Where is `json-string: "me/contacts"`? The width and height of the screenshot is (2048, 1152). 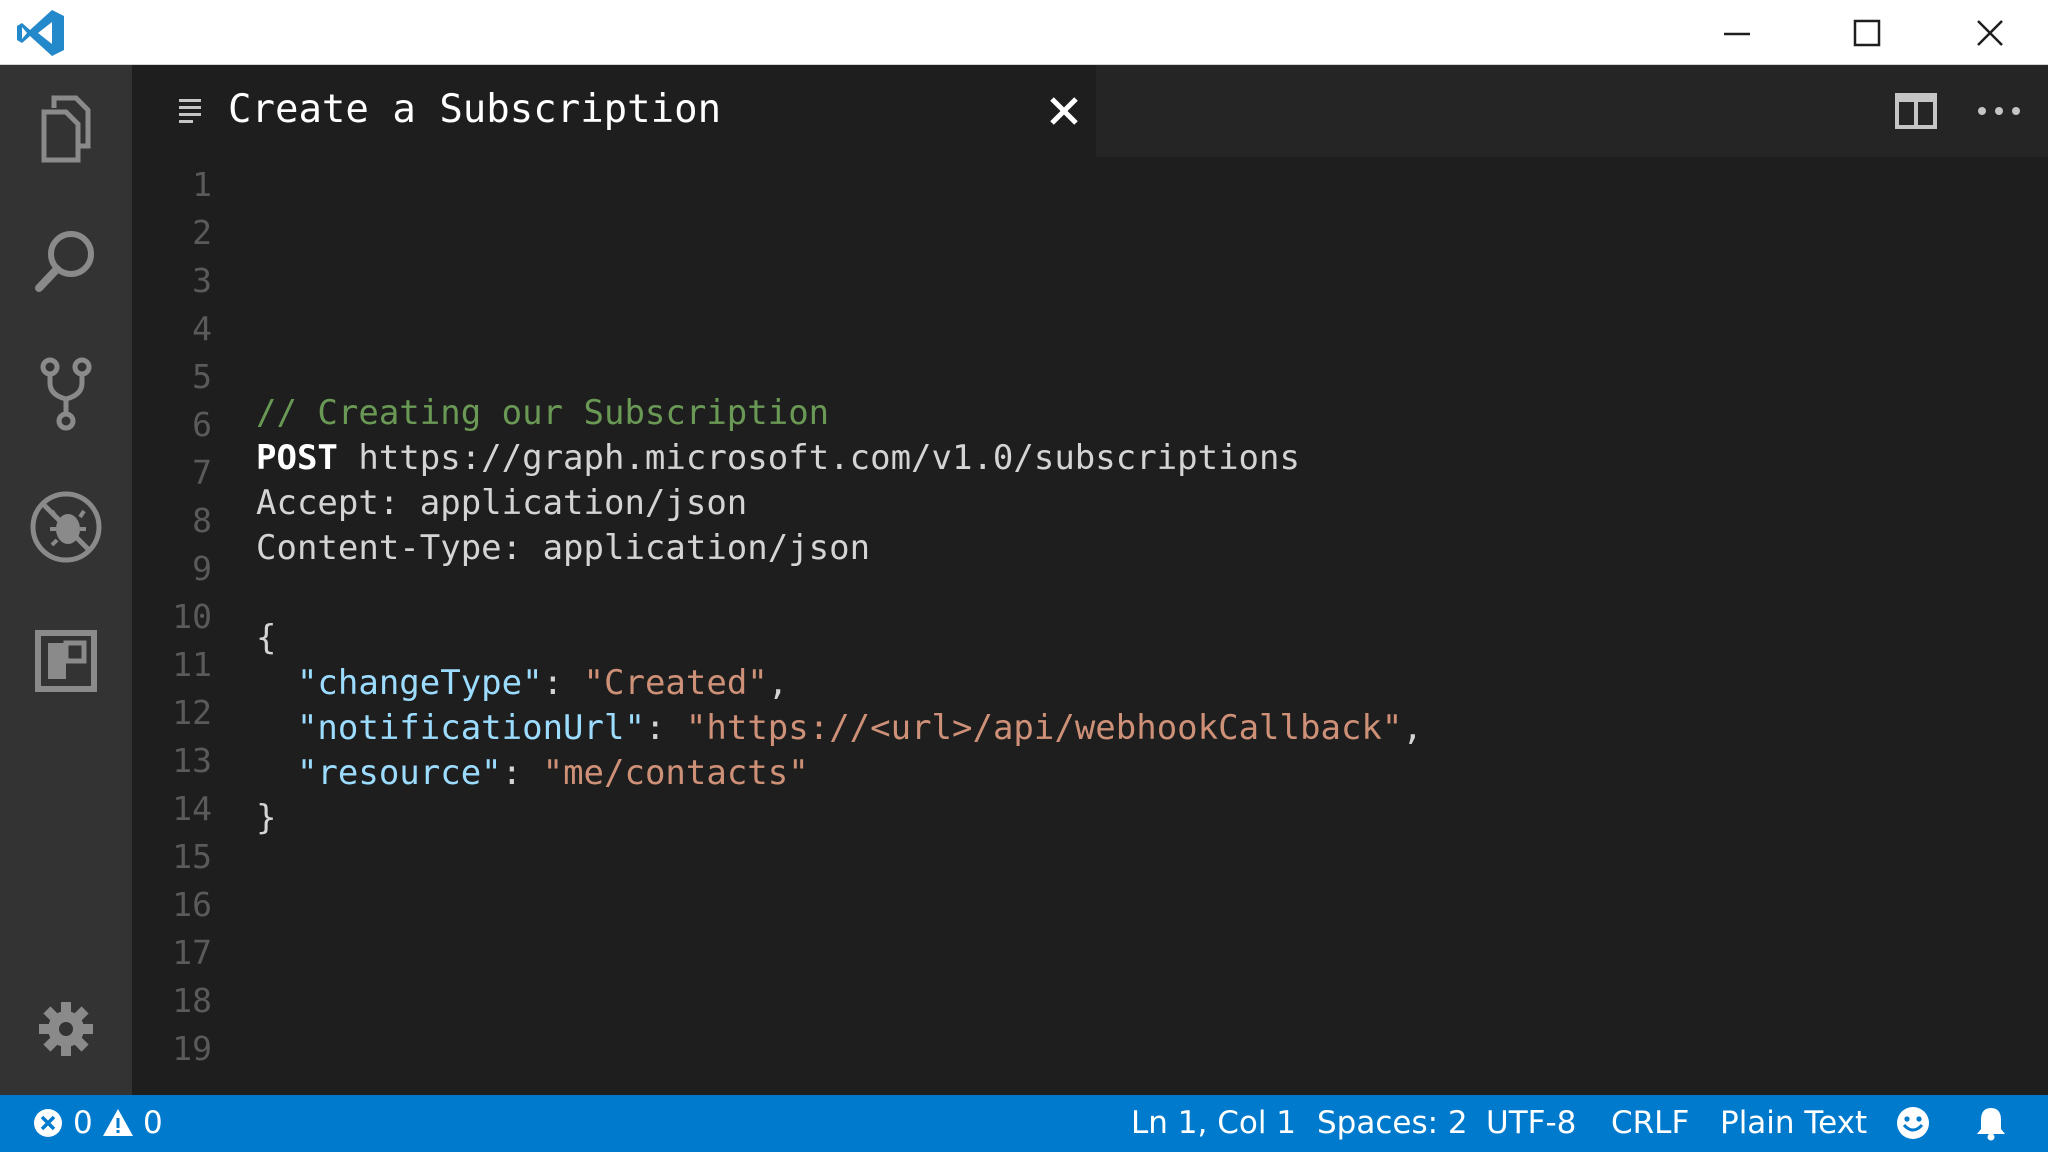
json-string: "me/contacts" is located at coordinates (675, 773).